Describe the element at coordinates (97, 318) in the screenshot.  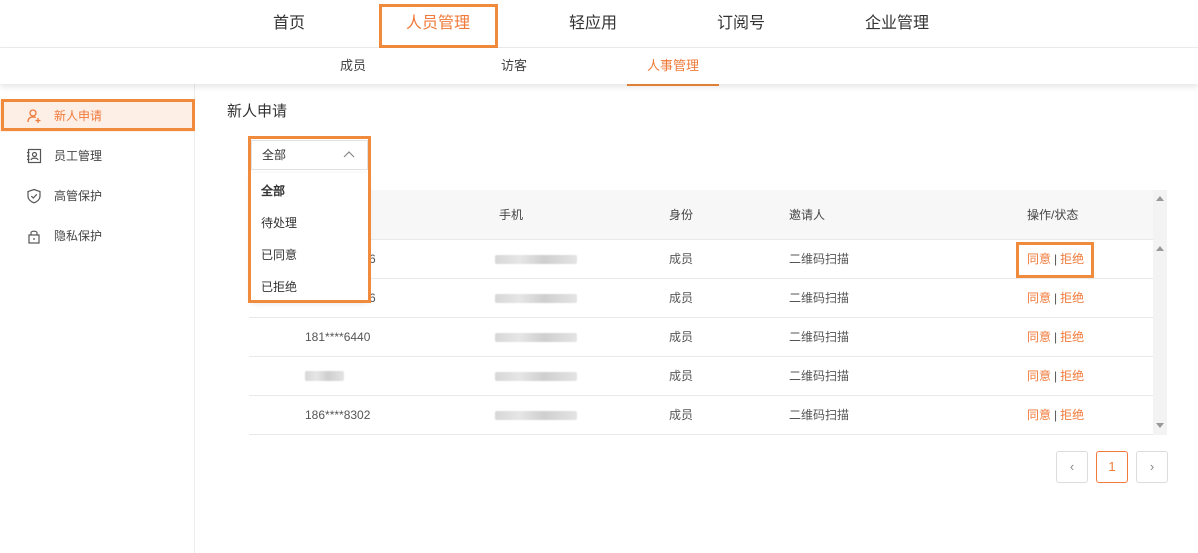
I see `sidebar: 新人申请 员工管理 高管保护 隐私保护` at that location.